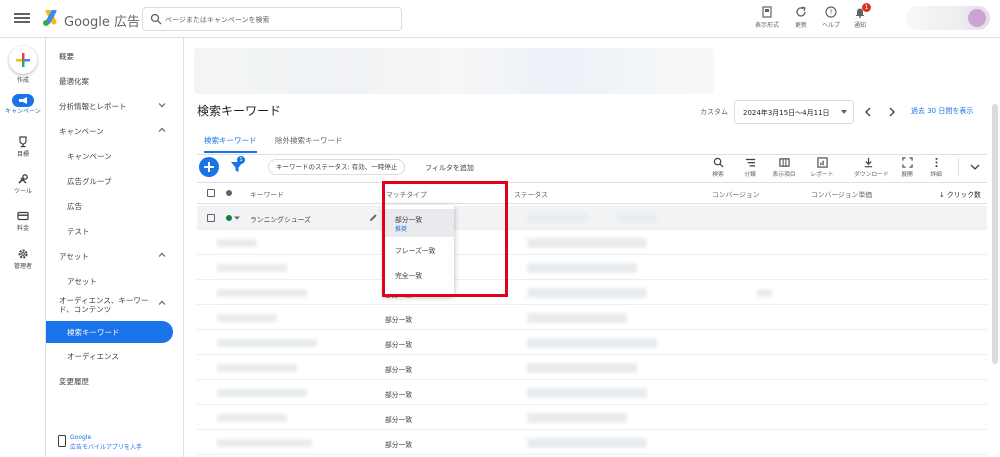 Image resolution: width=1000 pixels, height=457 pixels. Describe the element at coordinates (859, 25) in the screenshot. I see `notifications-label: 通知` at that location.